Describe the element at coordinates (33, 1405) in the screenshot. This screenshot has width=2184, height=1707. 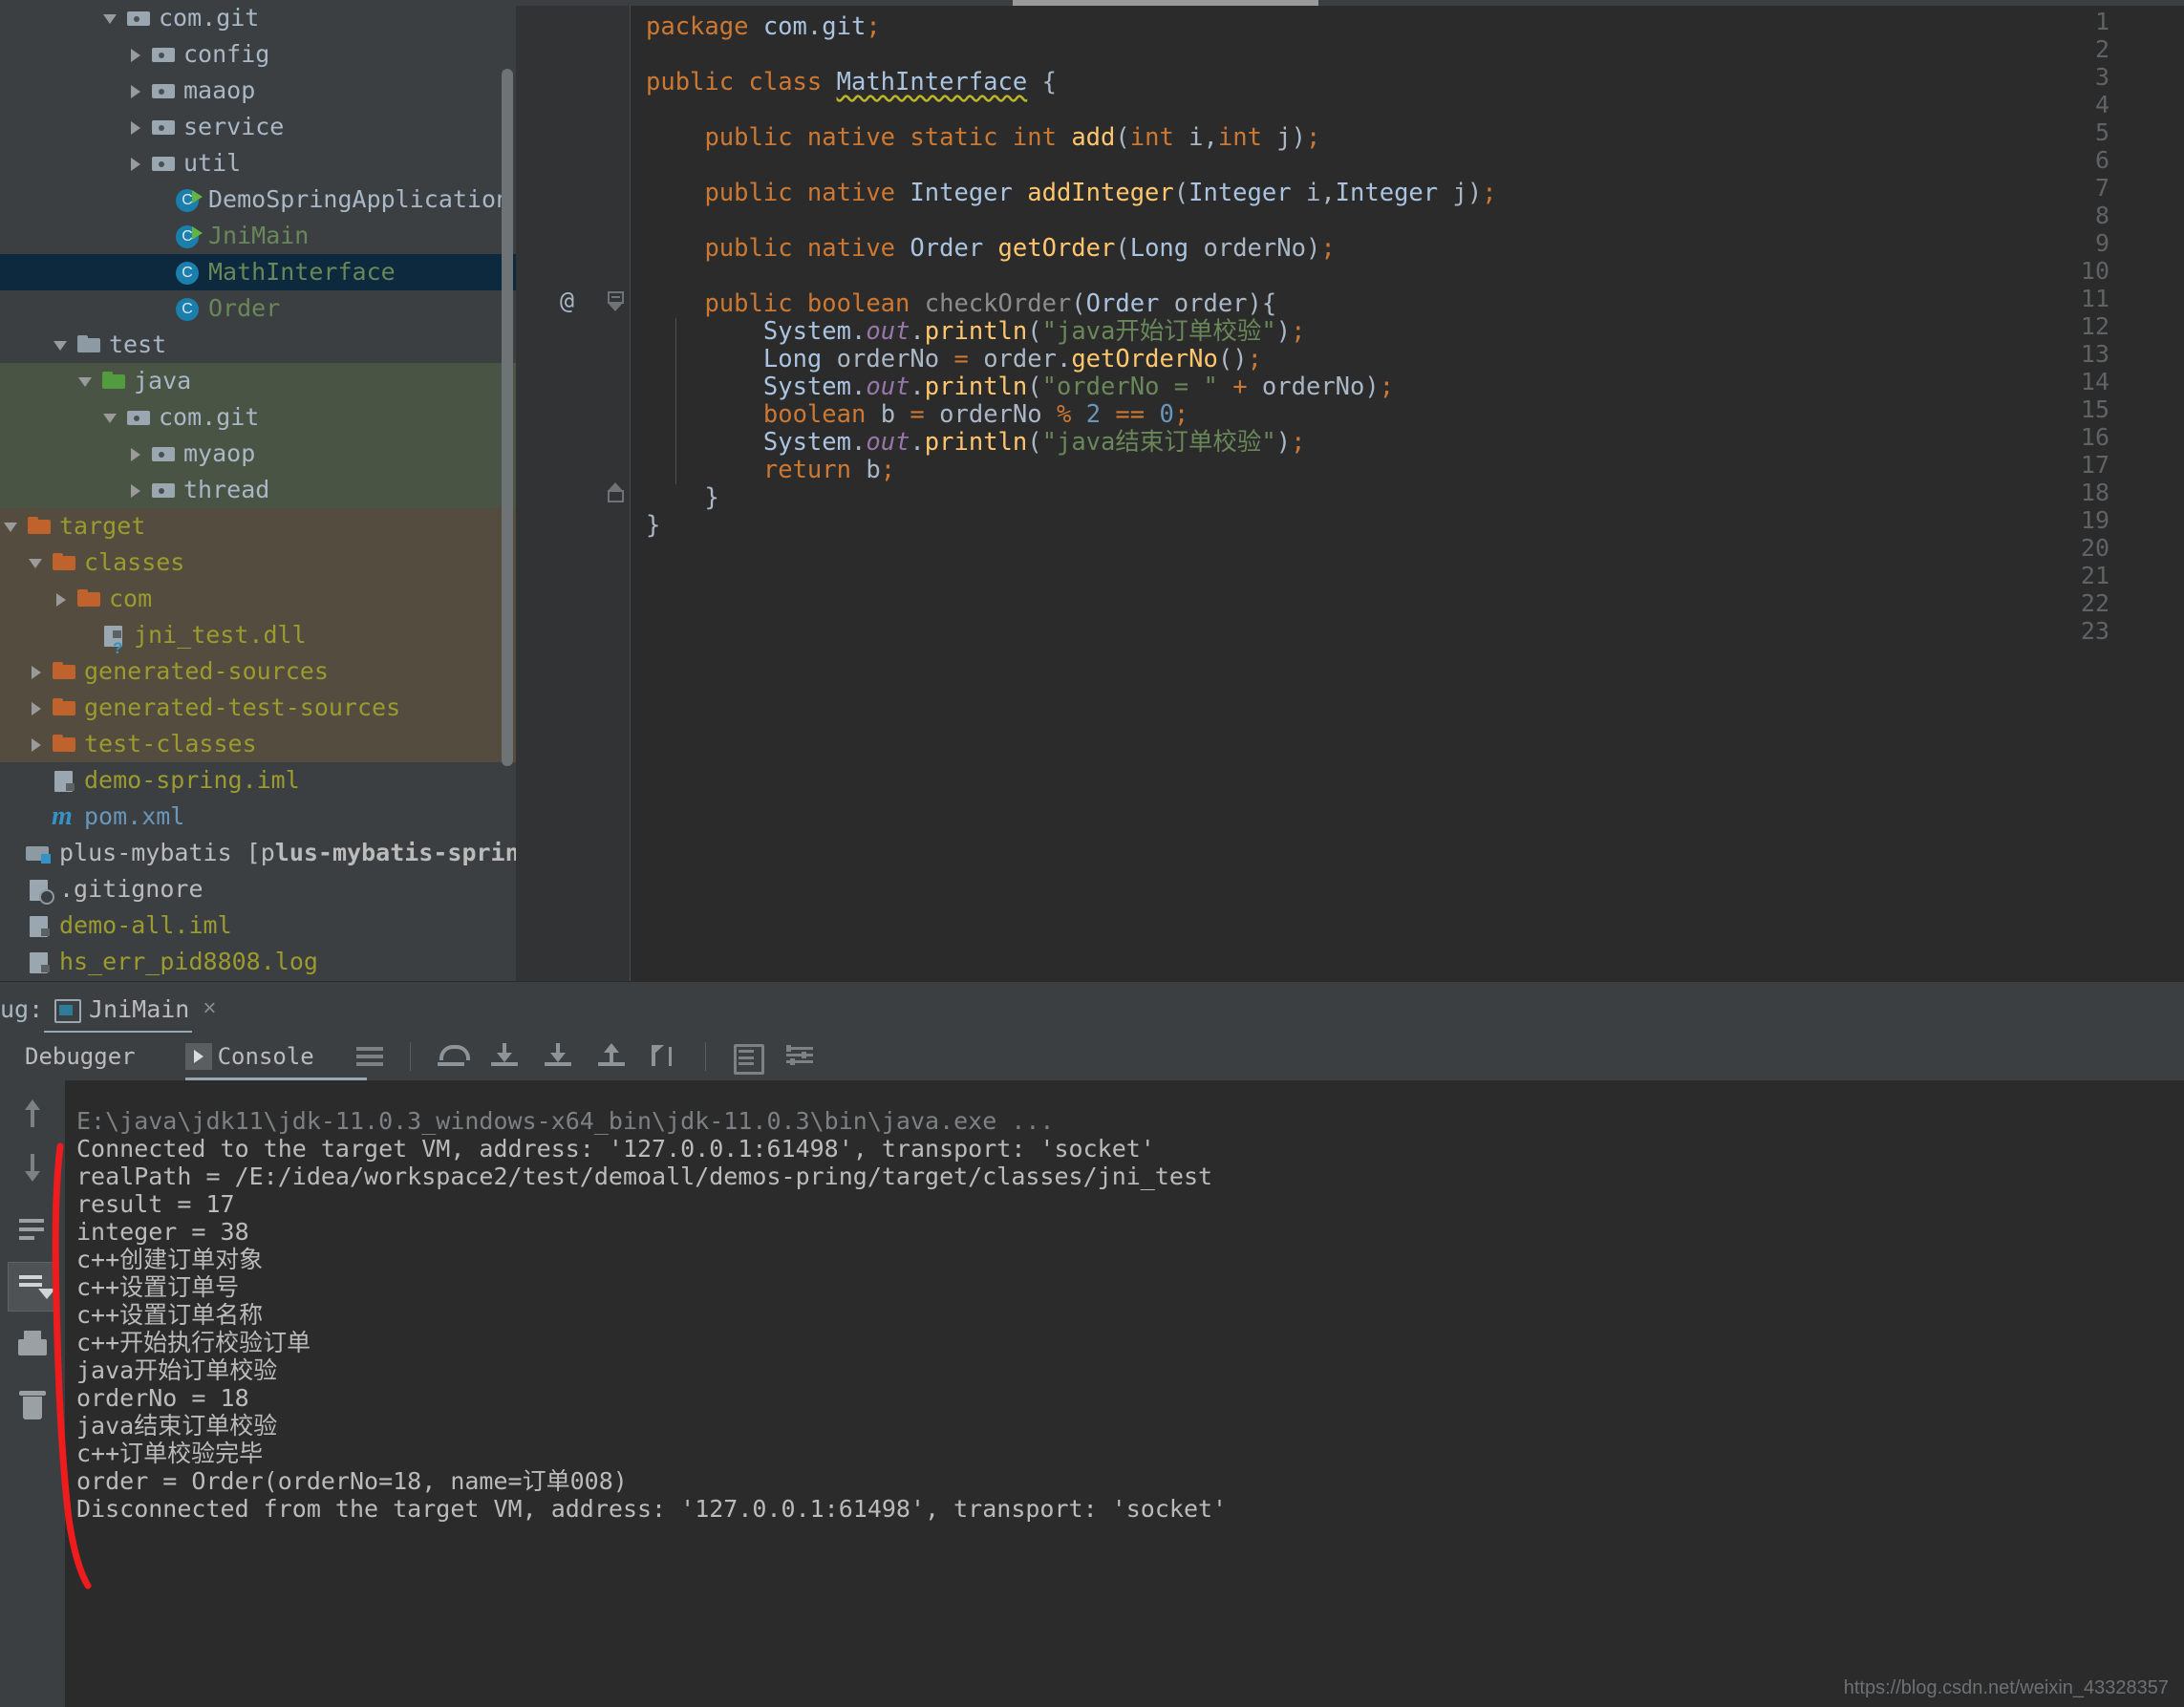
I see `clear-all-icon` at that location.